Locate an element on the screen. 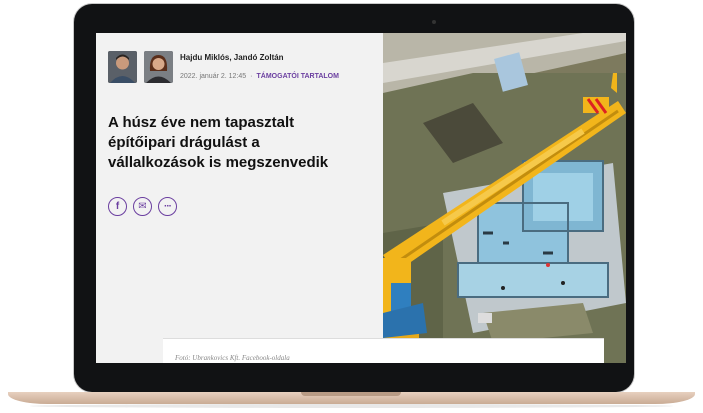 This screenshot has width=703, height=413. caption-box: Fotó: Ubrankovics Kft. Facebook-oldala is located at coordinates (383, 350).